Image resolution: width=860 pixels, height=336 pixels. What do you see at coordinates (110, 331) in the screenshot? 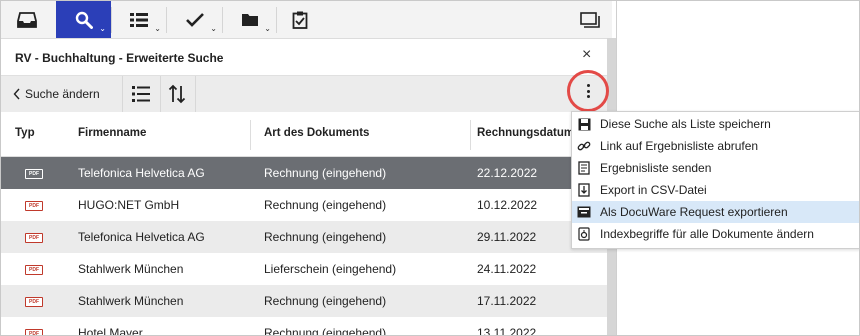
I see `company-cell: Hotel Mayer` at bounding box center [110, 331].